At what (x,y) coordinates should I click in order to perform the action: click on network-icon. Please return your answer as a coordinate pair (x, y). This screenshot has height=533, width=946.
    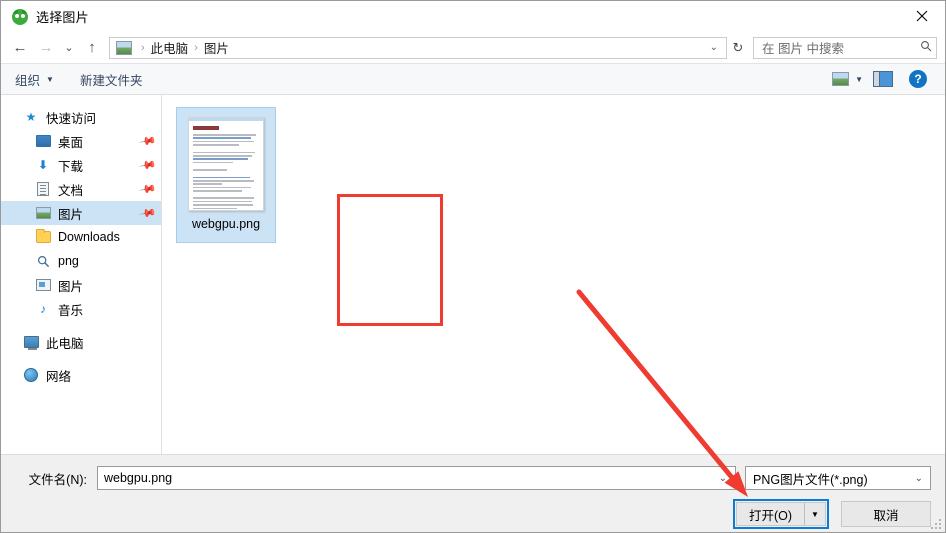
    Looking at the image, I should click on (31, 375).